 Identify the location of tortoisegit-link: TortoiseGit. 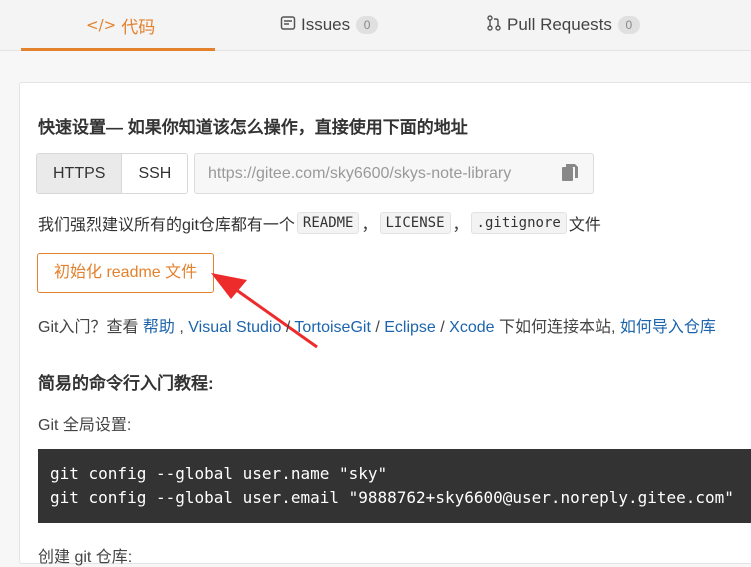
(332, 327).